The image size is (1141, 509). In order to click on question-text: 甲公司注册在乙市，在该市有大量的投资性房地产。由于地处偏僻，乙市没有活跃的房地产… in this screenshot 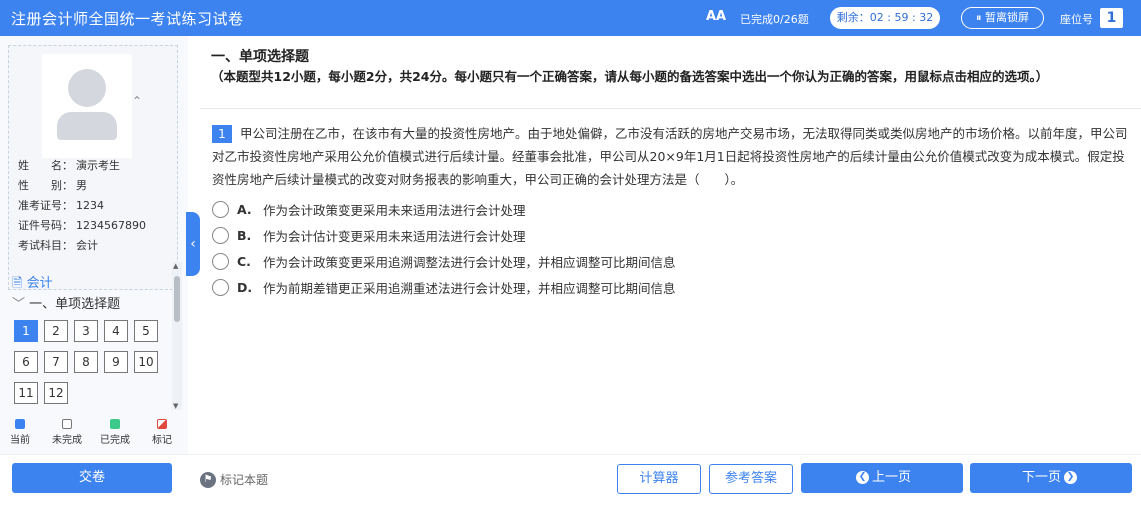, I will do `click(670, 156)`.